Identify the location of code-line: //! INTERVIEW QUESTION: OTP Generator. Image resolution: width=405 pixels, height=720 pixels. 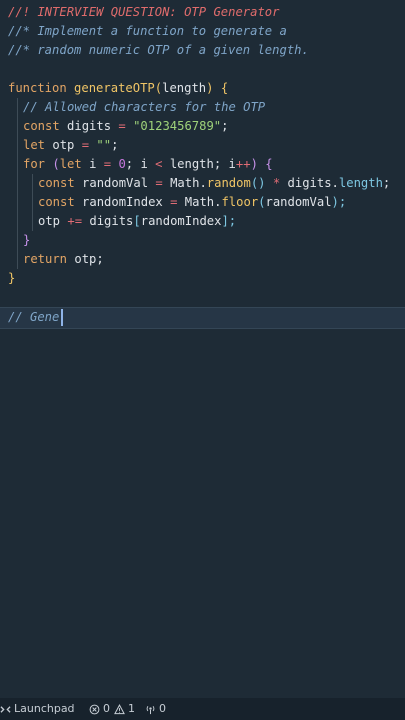
(202, 12).